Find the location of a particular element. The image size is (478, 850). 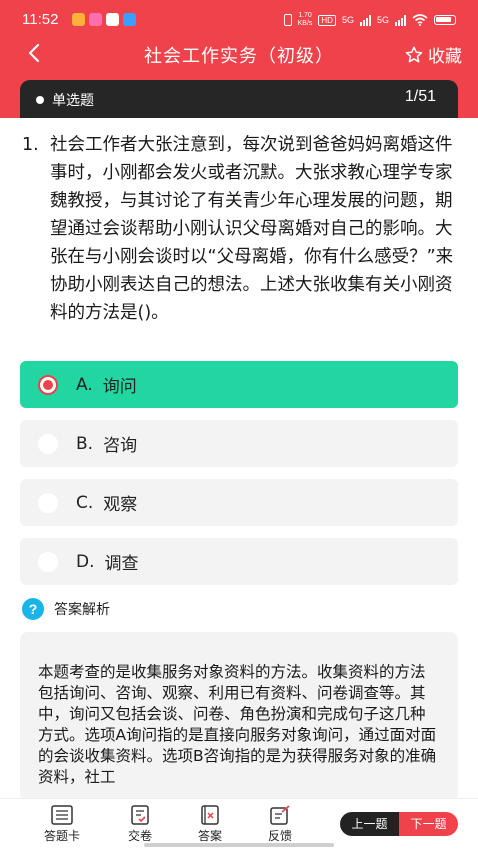

option-key: B. is located at coordinates (85, 443).